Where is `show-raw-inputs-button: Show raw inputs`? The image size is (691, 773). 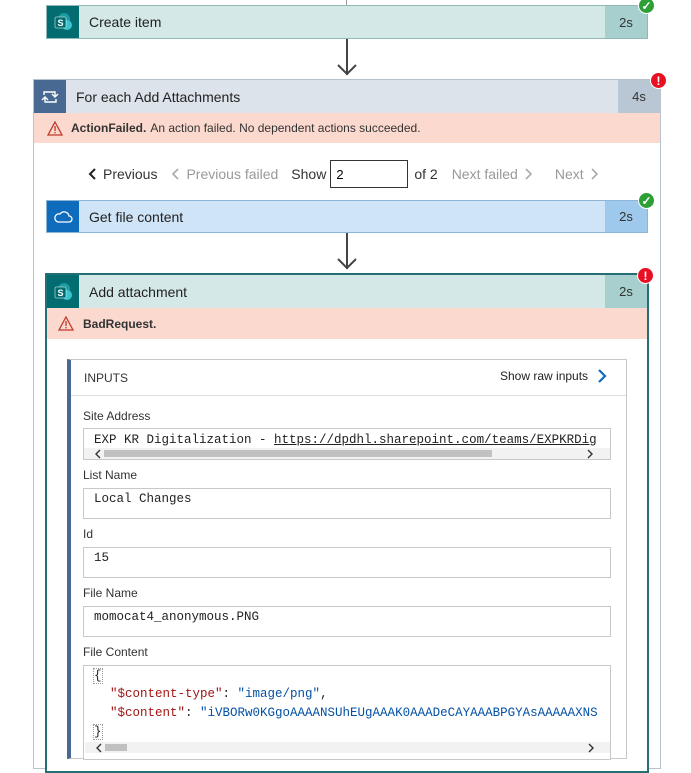 show-raw-inputs-button: Show raw inputs is located at coordinates (554, 376).